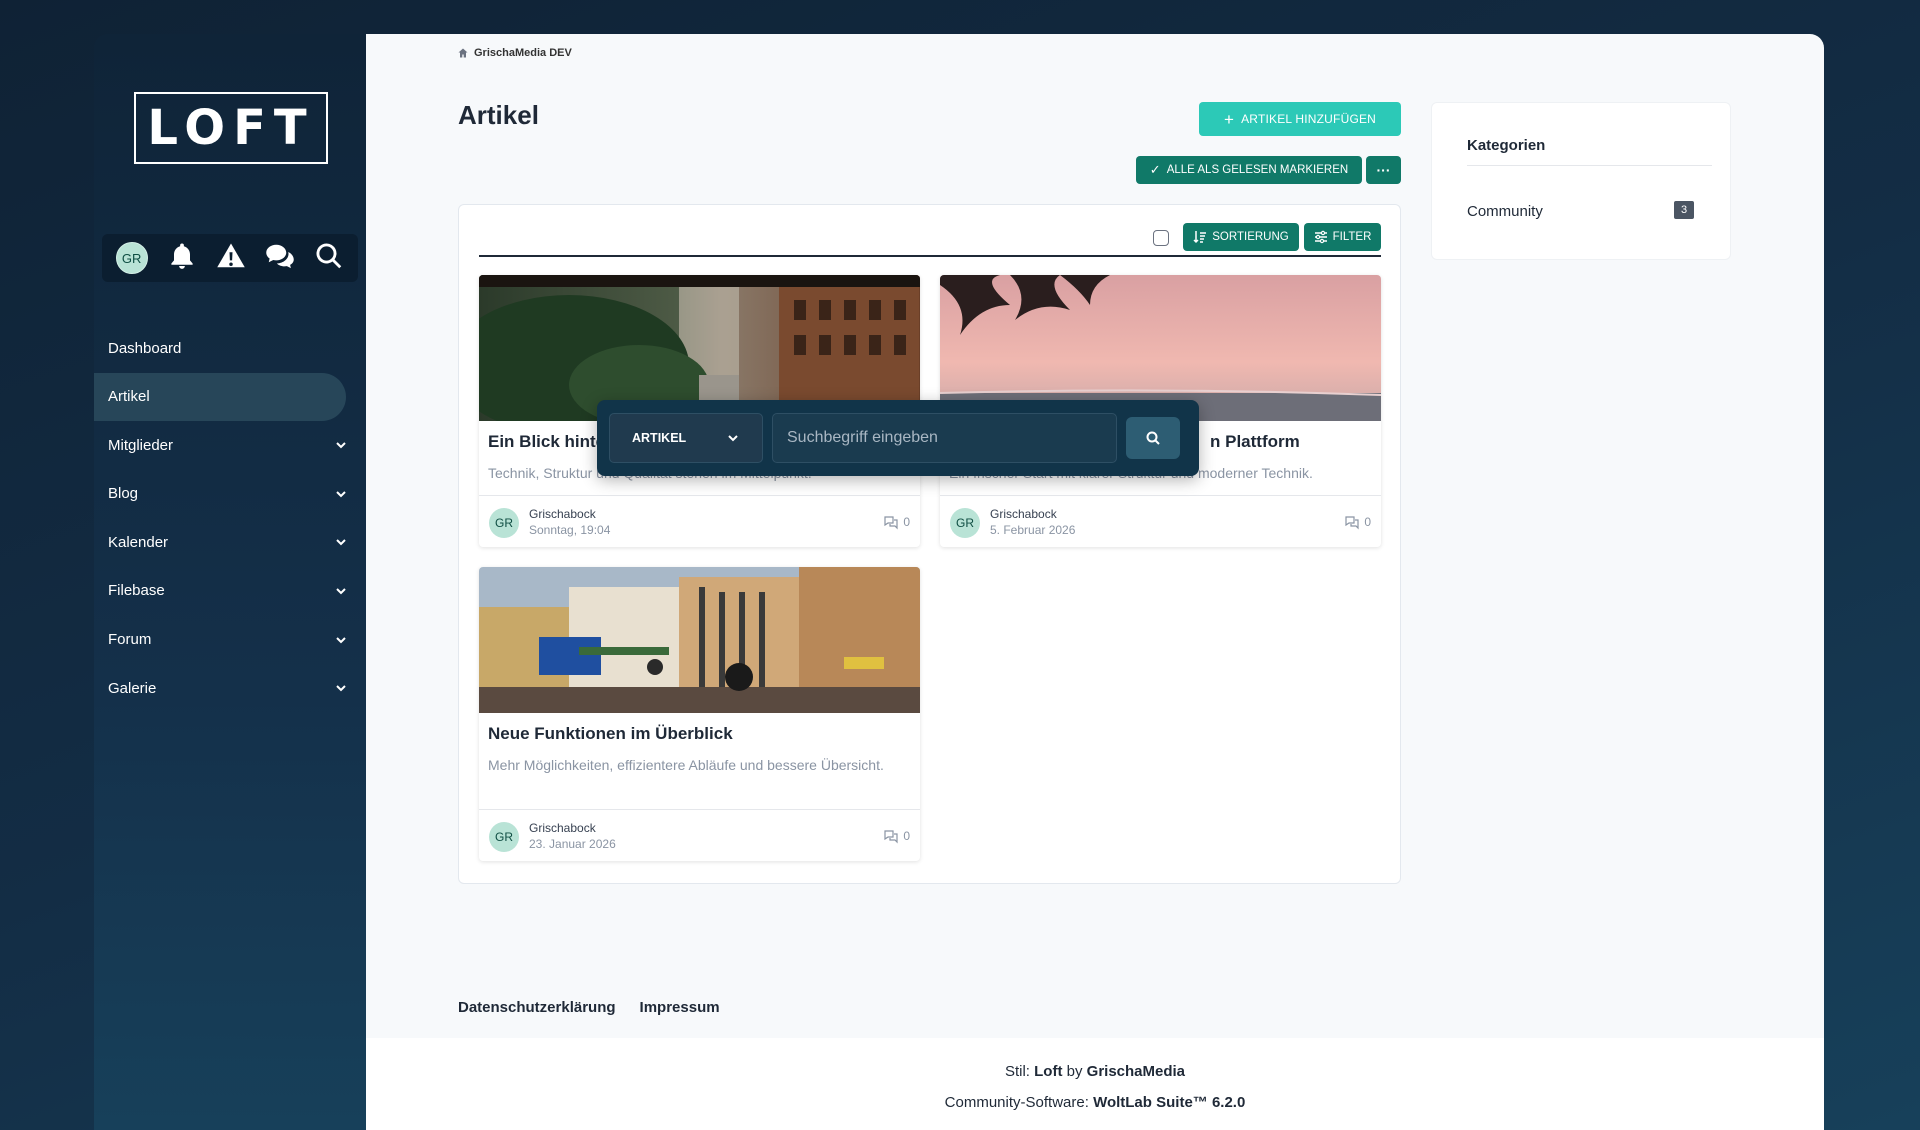 The height and width of the screenshot is (1130, 1920). I want to click on article-footer: GR Grischabock 23. Januar 2026 0, so click(699, 835).